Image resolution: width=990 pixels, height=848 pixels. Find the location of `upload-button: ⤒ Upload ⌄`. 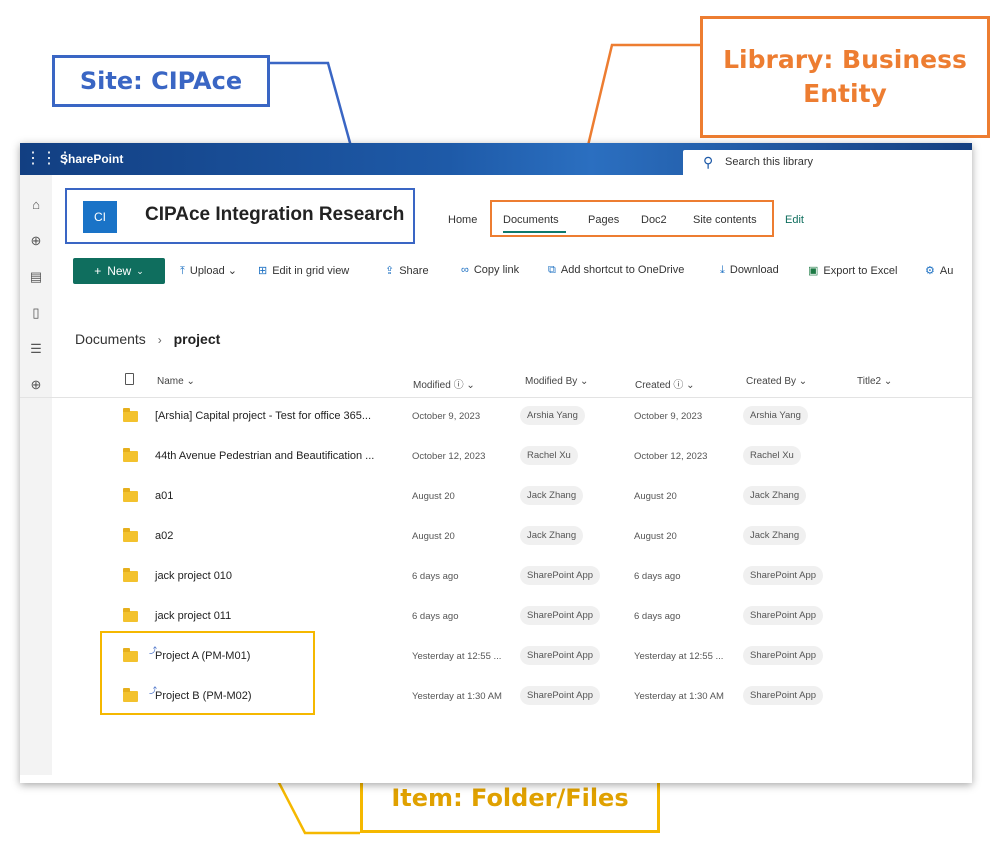

upload-button: ⤒ Upload ⌄ is located at coordinates (208, 271).